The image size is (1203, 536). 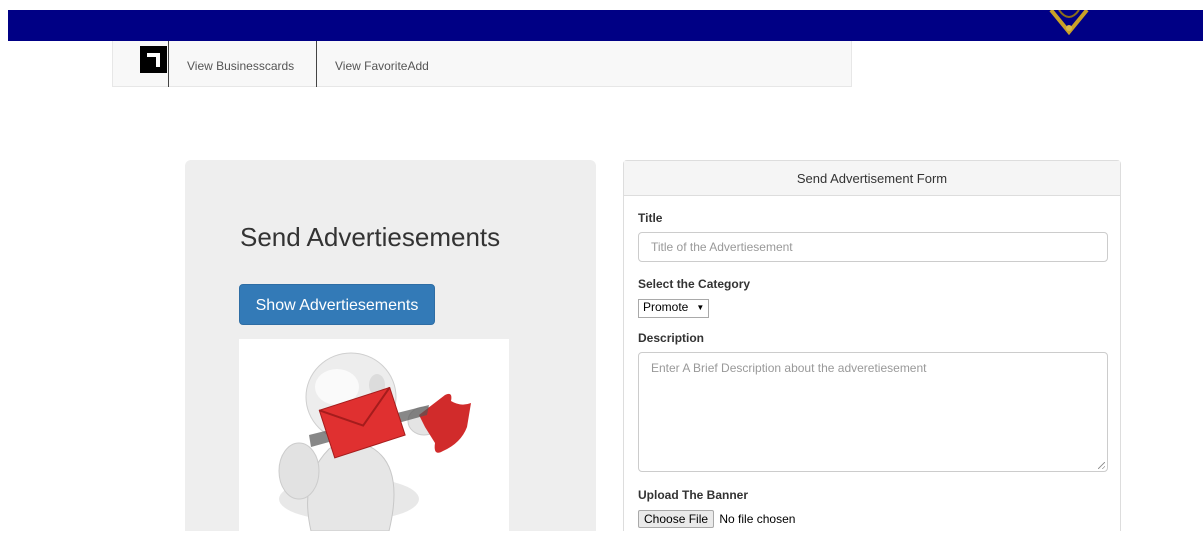 What do you see at coordinates (676, 519) in the screenshot?
I see `choose-file-button: Choose File` at bounding box center [676, 519].